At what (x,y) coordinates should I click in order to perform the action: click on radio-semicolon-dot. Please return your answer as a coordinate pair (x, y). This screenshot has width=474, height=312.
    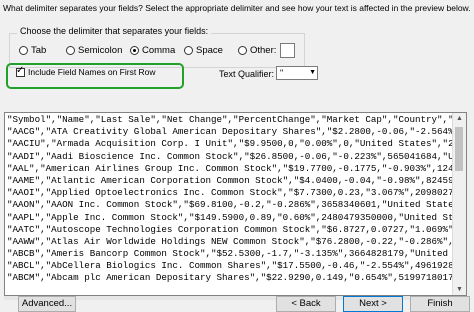
    Looking at the image, I should click on (70, 50).